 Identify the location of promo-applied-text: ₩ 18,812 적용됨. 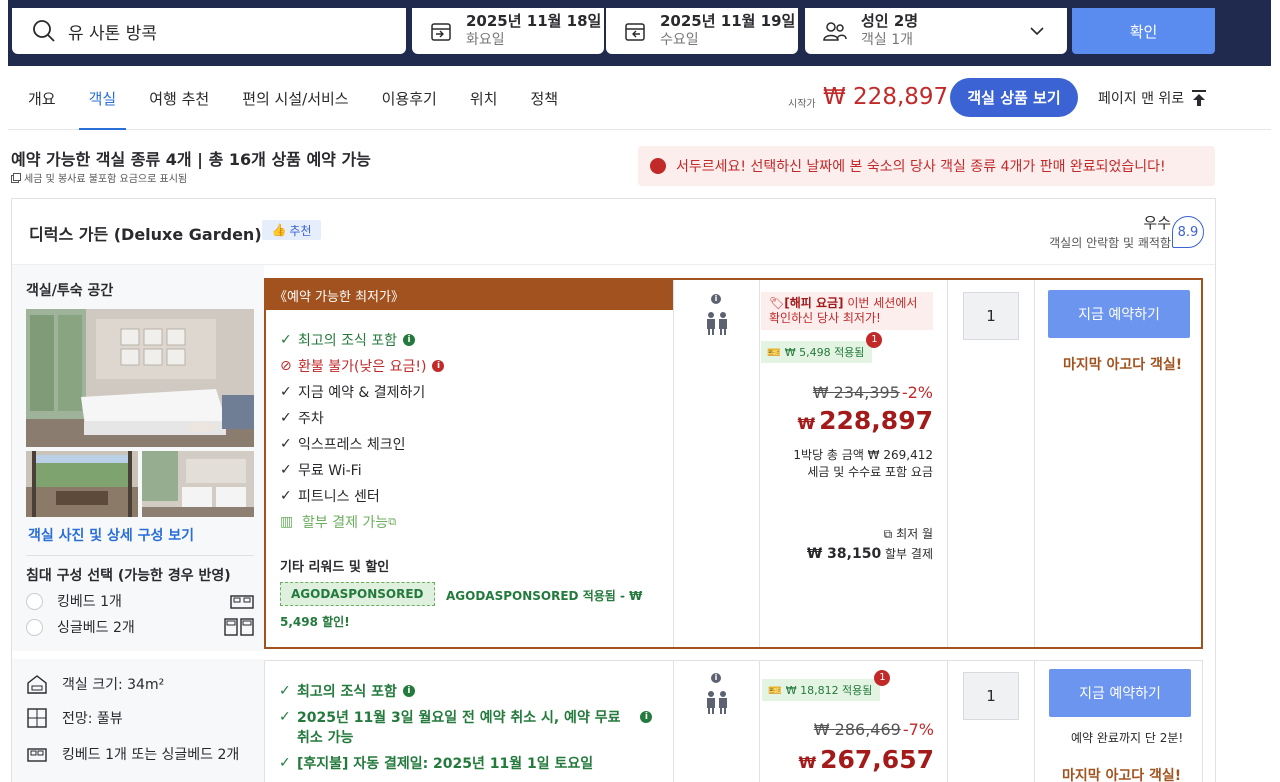
(829, 690).